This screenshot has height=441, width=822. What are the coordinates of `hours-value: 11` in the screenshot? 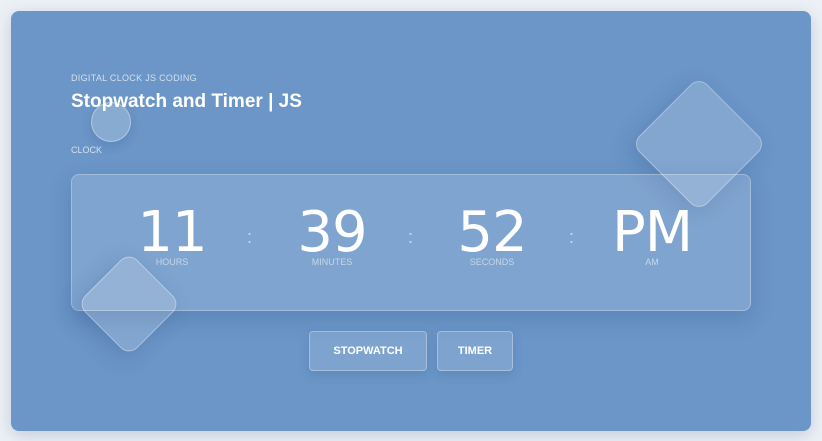 It's located at (172, 232).